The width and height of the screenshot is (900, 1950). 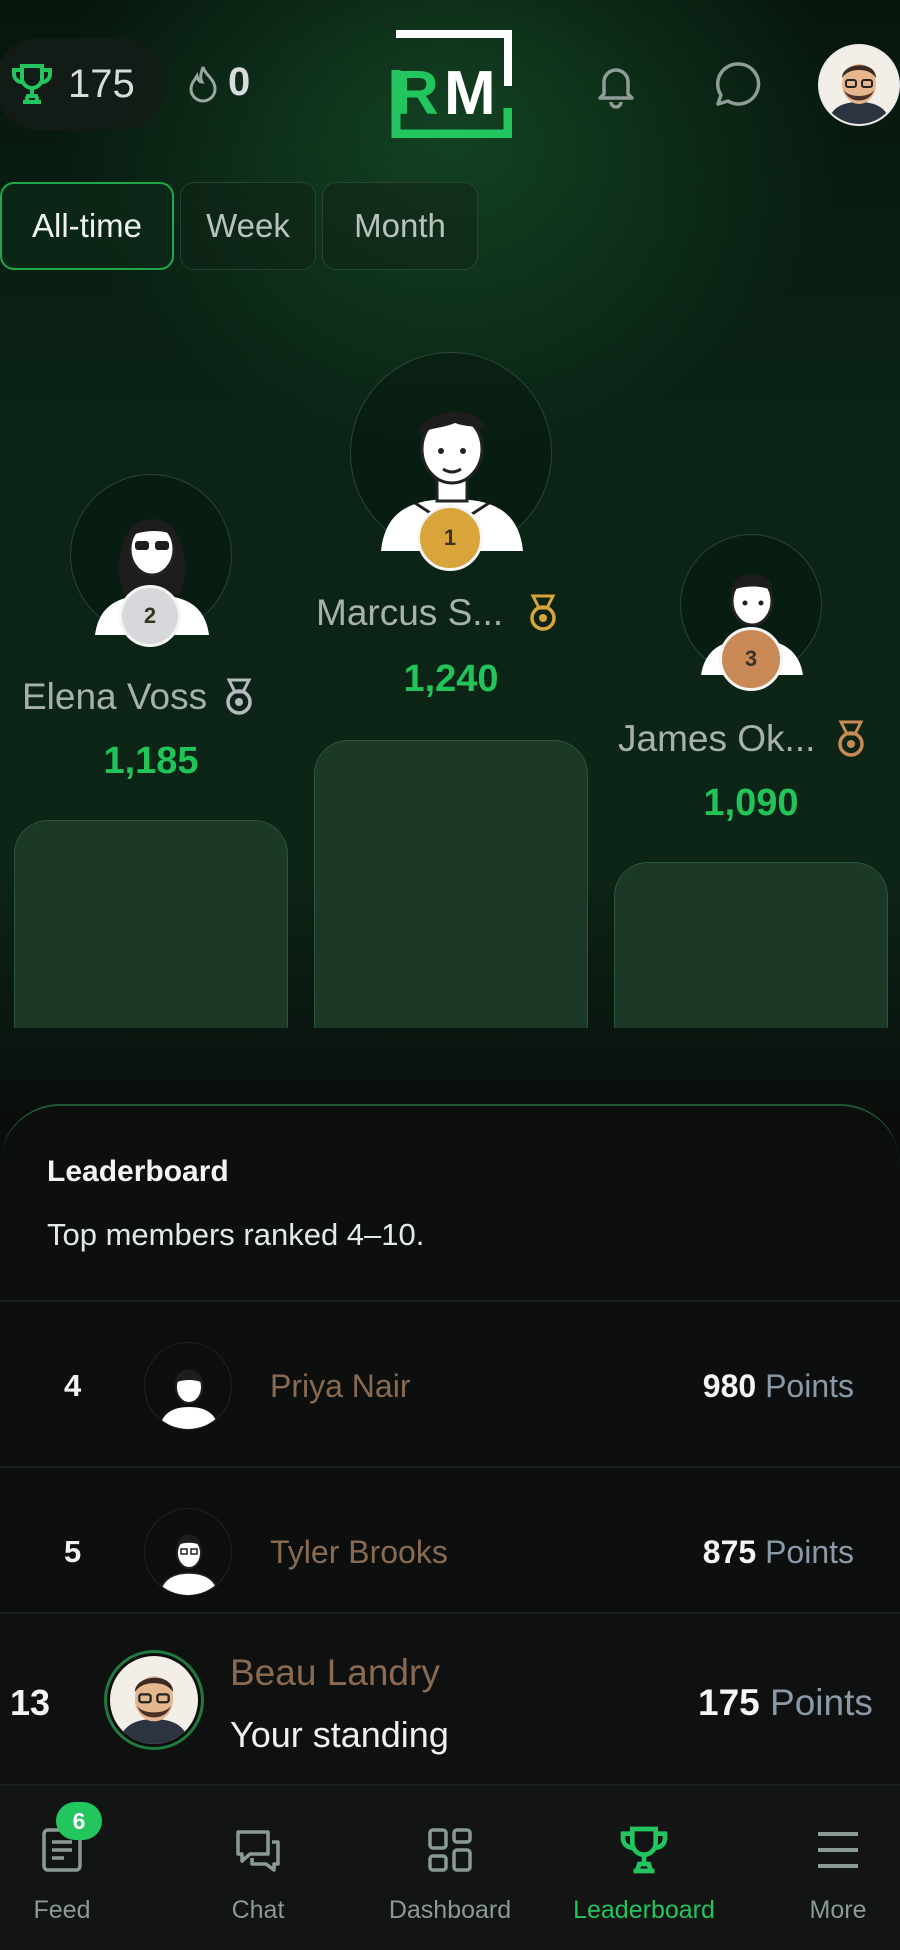 What do you see at coordinates (335, 1672) in the screenshot?
I see `my-name: Beau Landry` at bounding box center [335, 1672].